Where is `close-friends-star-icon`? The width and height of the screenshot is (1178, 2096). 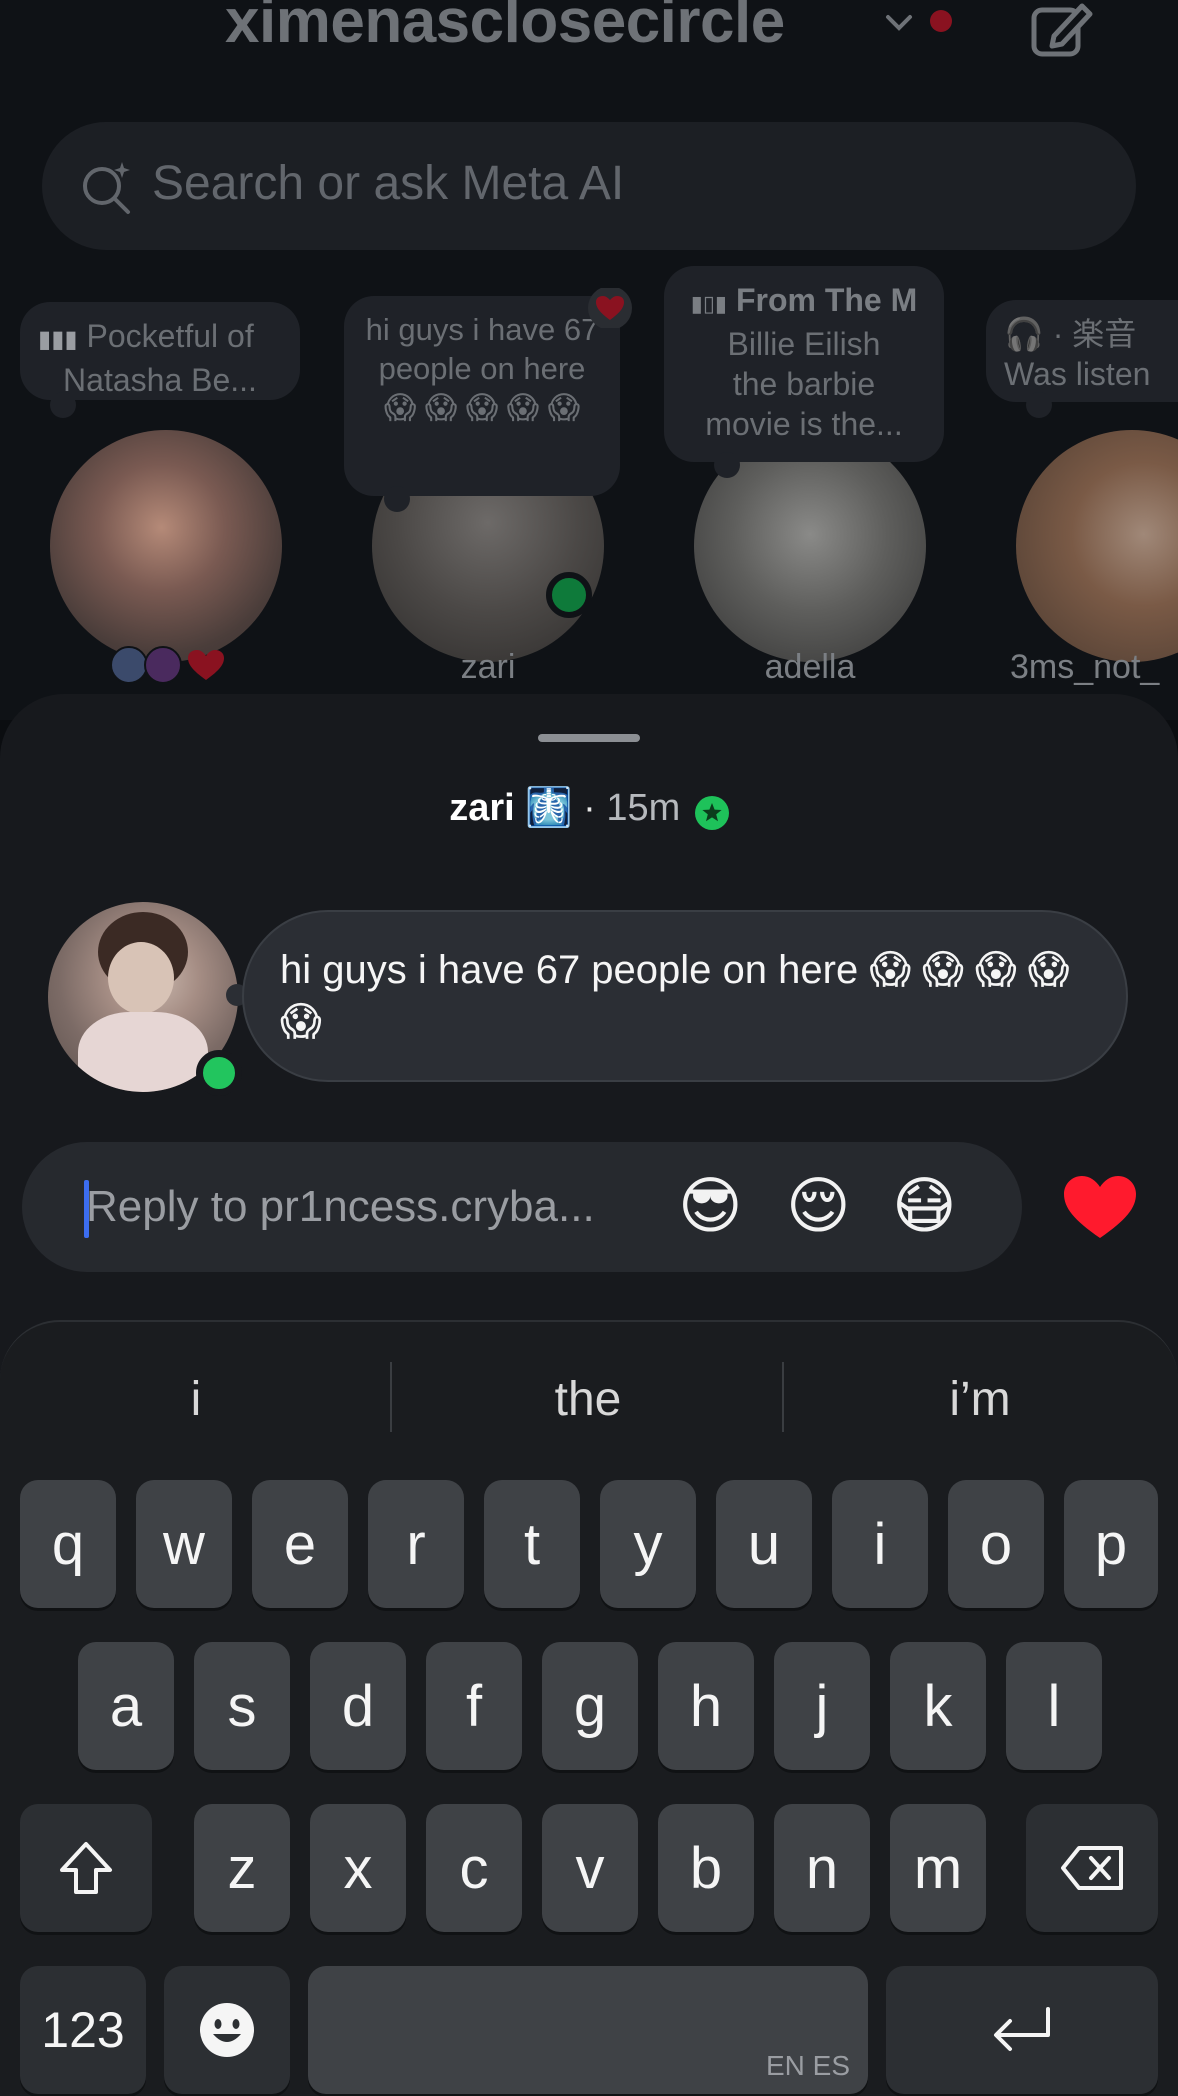 close-friends-star-icon is located at coordinates (711, 813).